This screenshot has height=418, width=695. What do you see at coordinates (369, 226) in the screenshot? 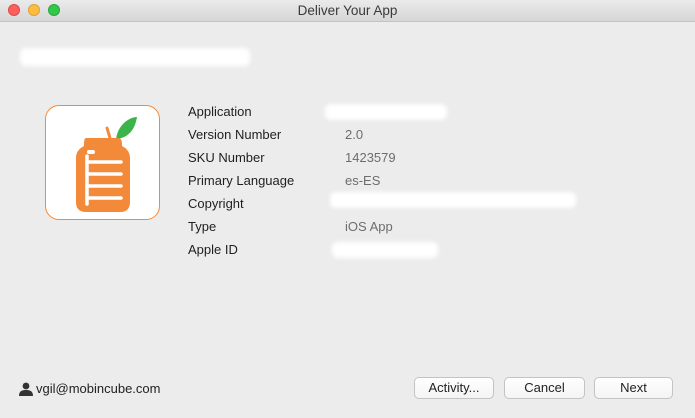
I see `info-value: iOS App` at bounding box center [369, 226].